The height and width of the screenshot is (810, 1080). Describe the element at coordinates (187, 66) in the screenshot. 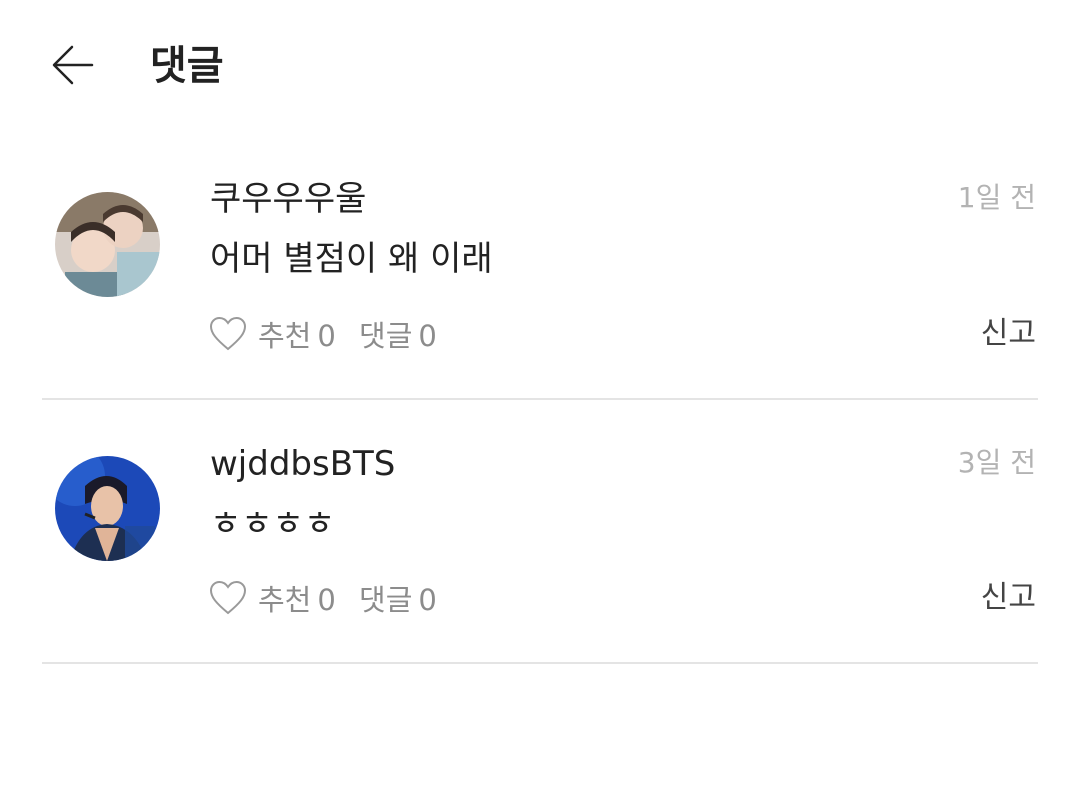

I see `page-title: 댓글` at that location.